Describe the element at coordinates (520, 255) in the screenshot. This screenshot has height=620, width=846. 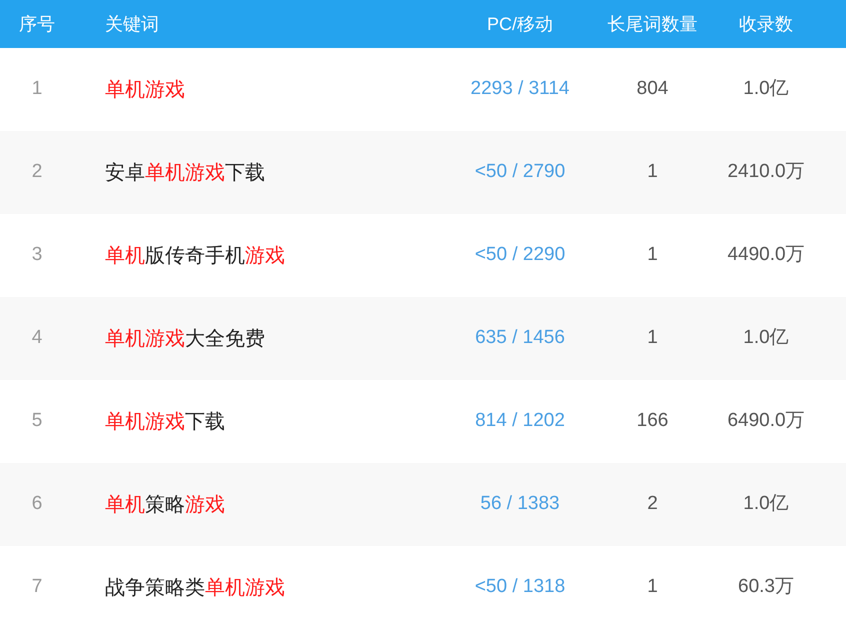
I see `pc-mobile-volume: <50 / 2290` at that location.